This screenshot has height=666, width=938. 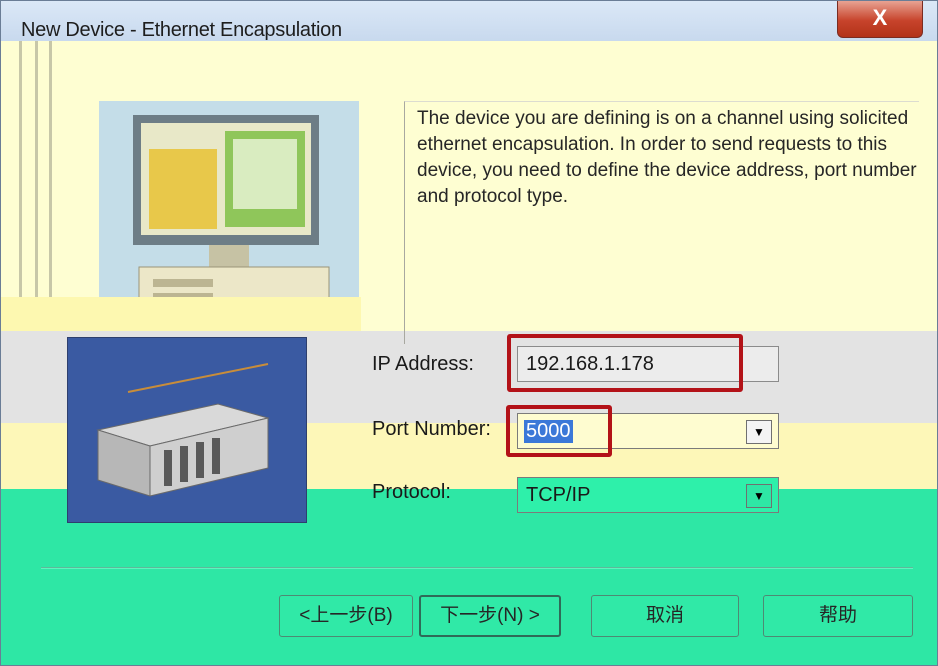 I want to click on device-illustration, so click(x=187, y=430).